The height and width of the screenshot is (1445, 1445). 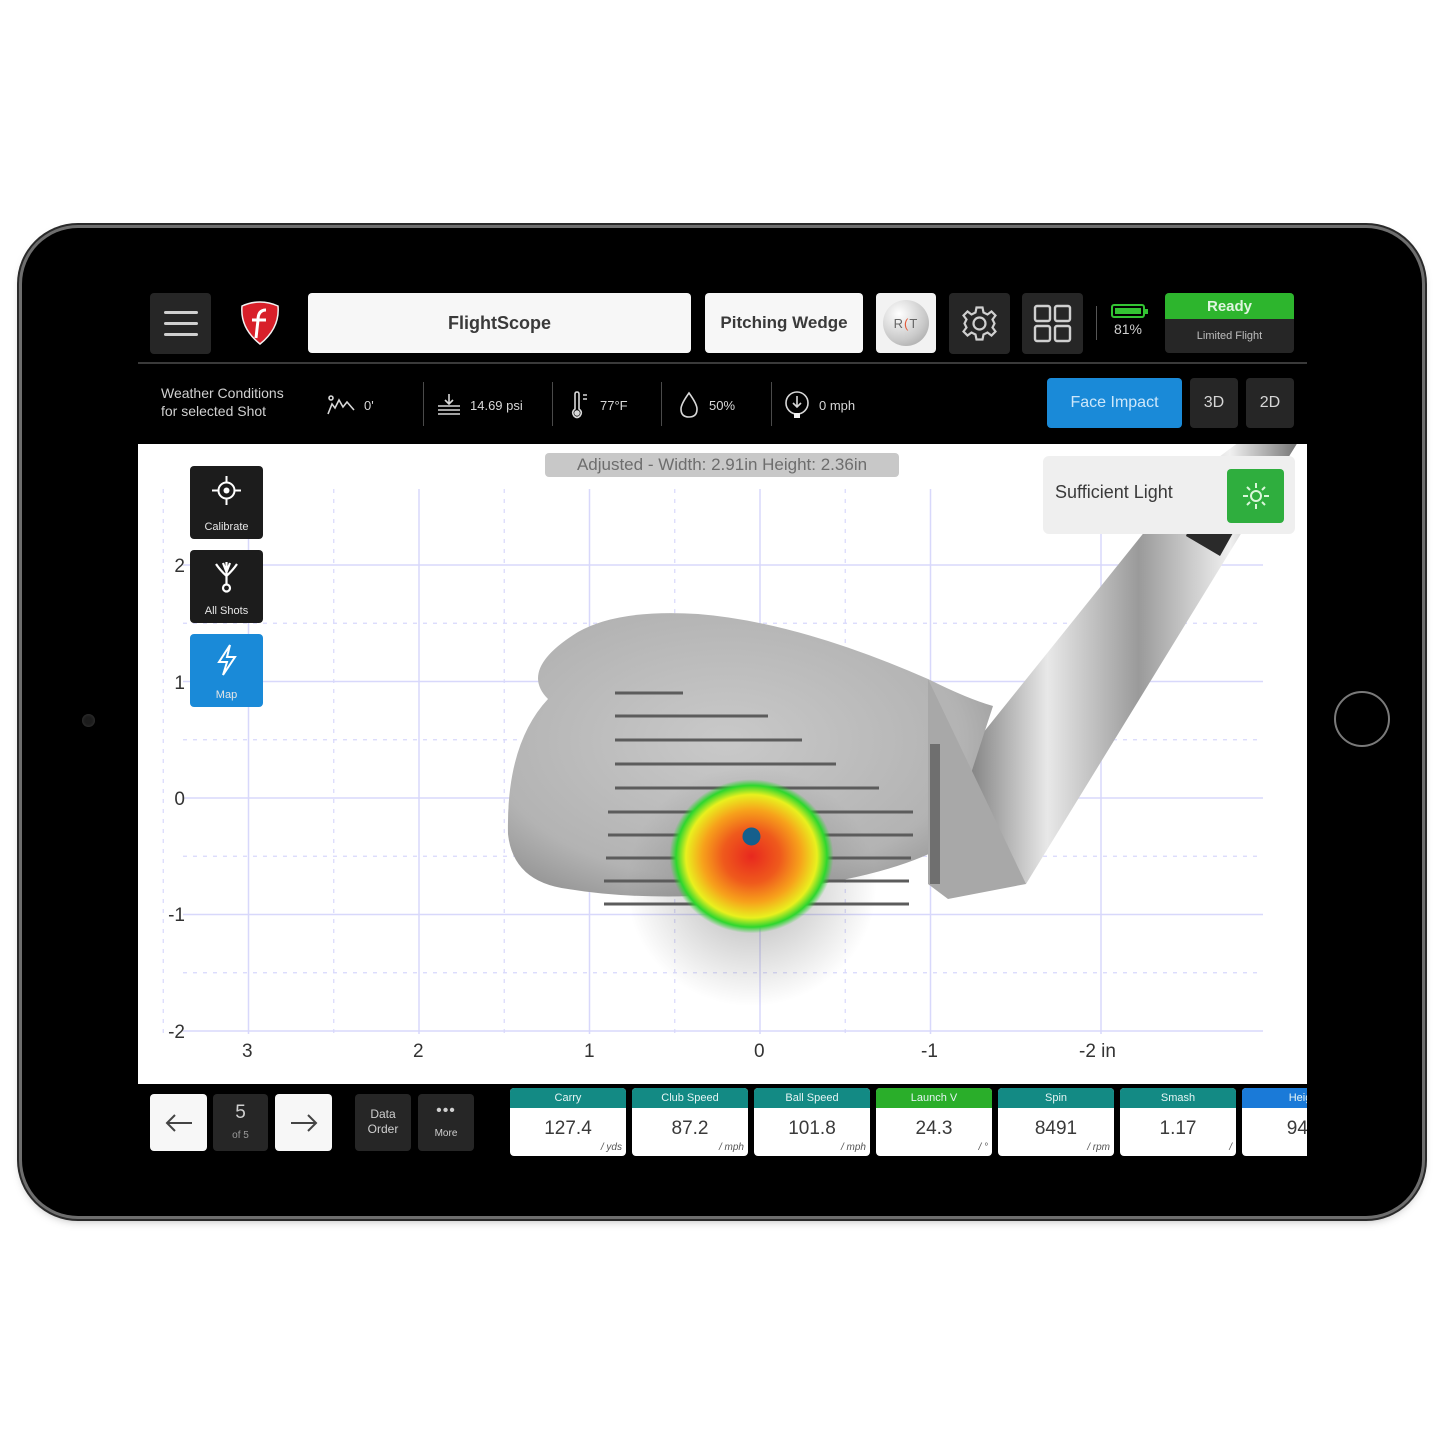 I want to click on arrow-right-icon, so click(x=303, y=1122).